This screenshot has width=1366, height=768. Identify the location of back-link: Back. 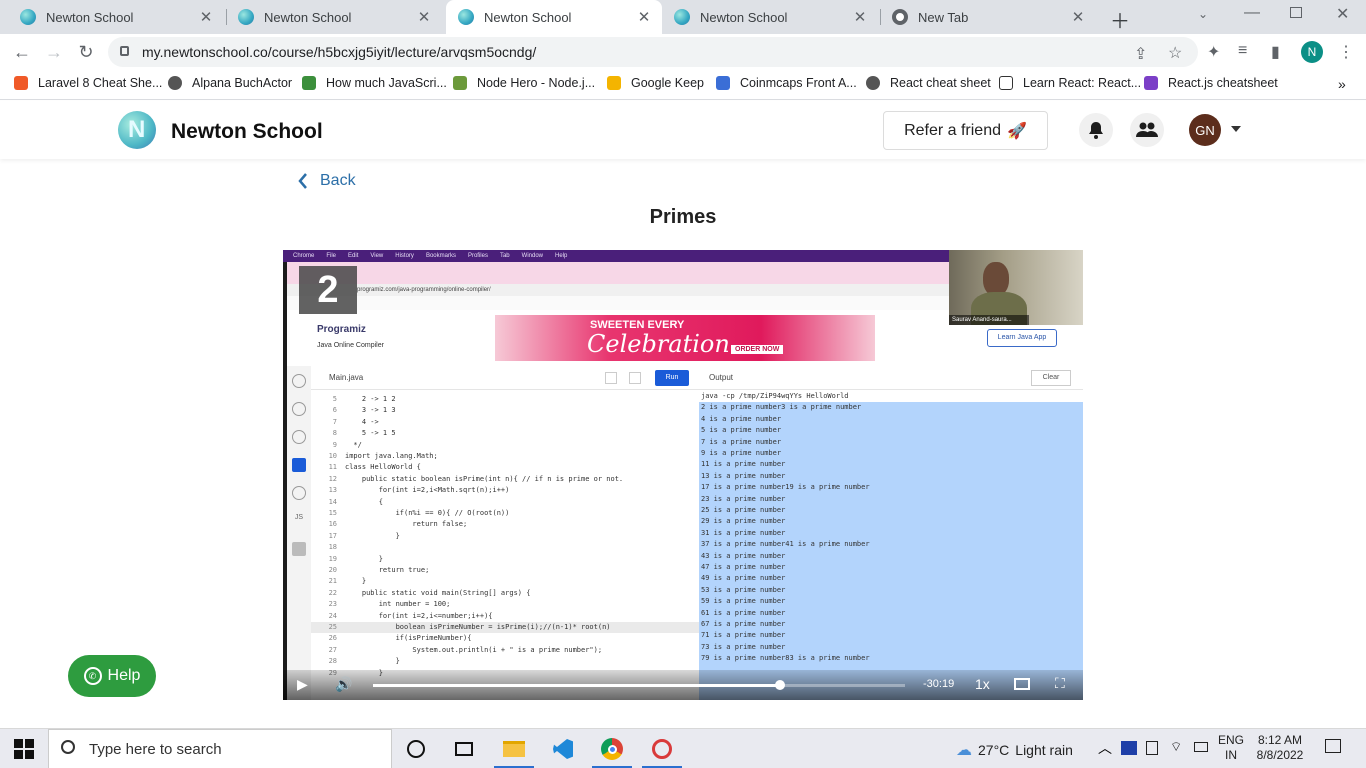
(327, 181).